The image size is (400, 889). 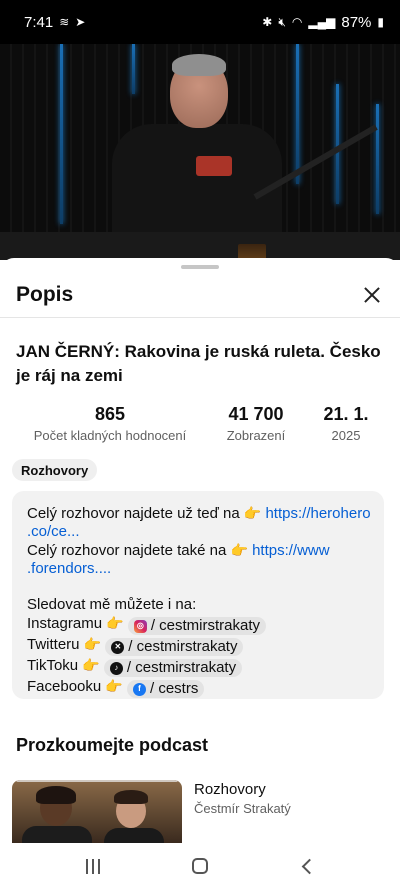 I want to click on podcast-author: Čestmír Strakatý, so click(x=242, y=809).